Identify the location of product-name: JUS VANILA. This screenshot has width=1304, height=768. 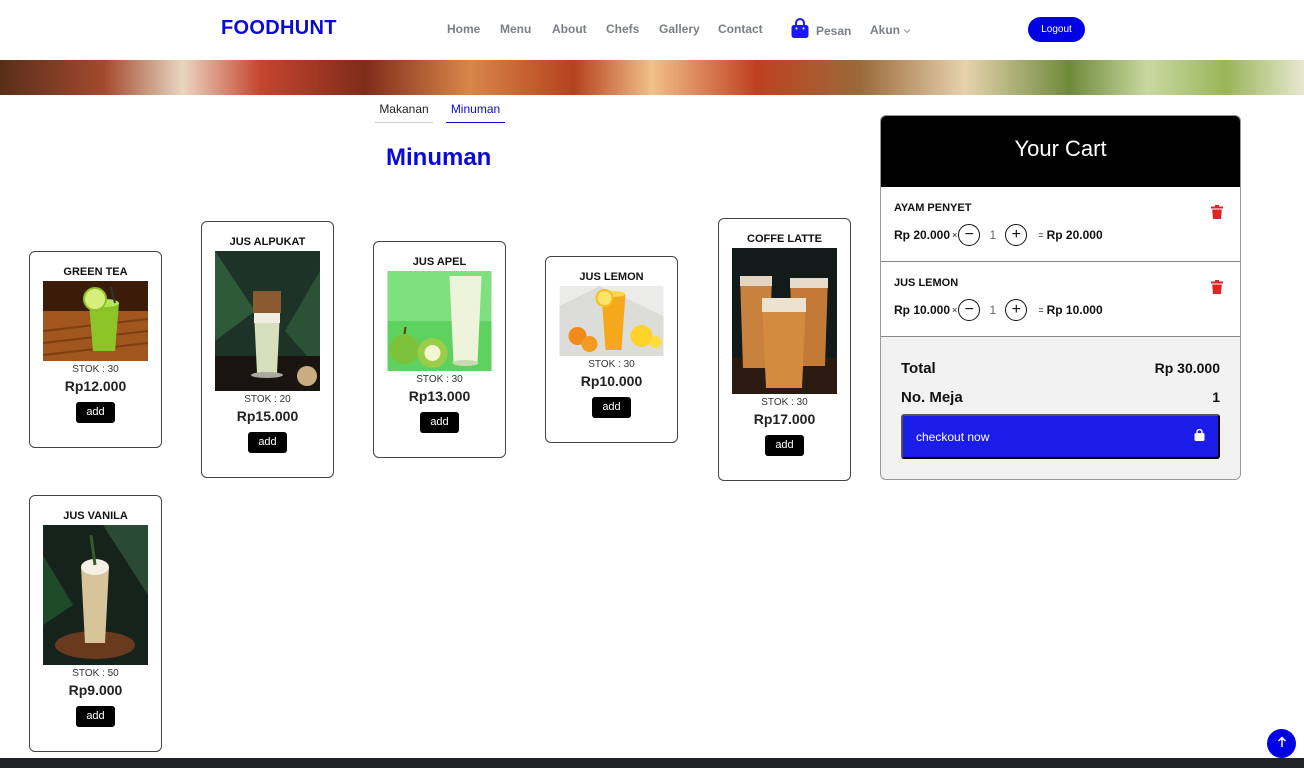
(95, 516).